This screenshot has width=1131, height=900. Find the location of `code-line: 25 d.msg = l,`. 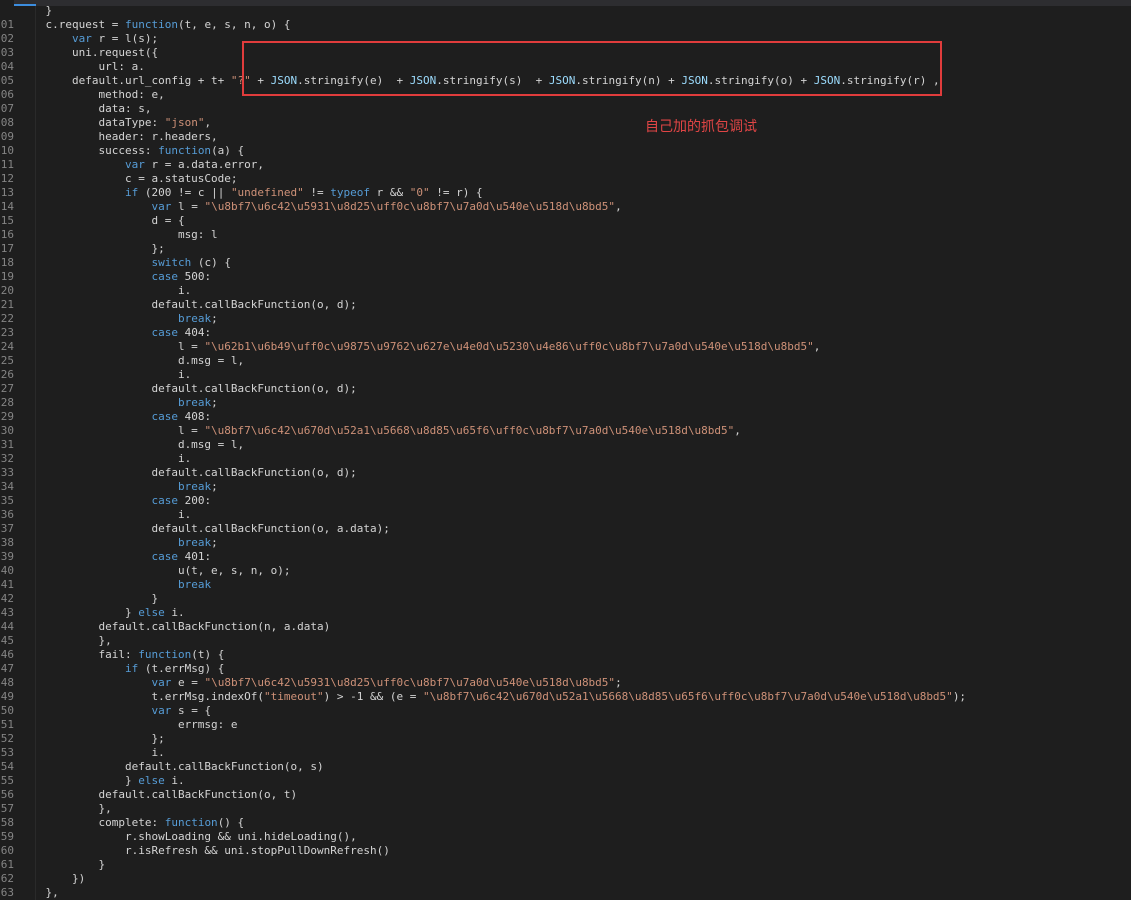

code-line: 25 d.msg = l, is located at coordinates (122, 361).